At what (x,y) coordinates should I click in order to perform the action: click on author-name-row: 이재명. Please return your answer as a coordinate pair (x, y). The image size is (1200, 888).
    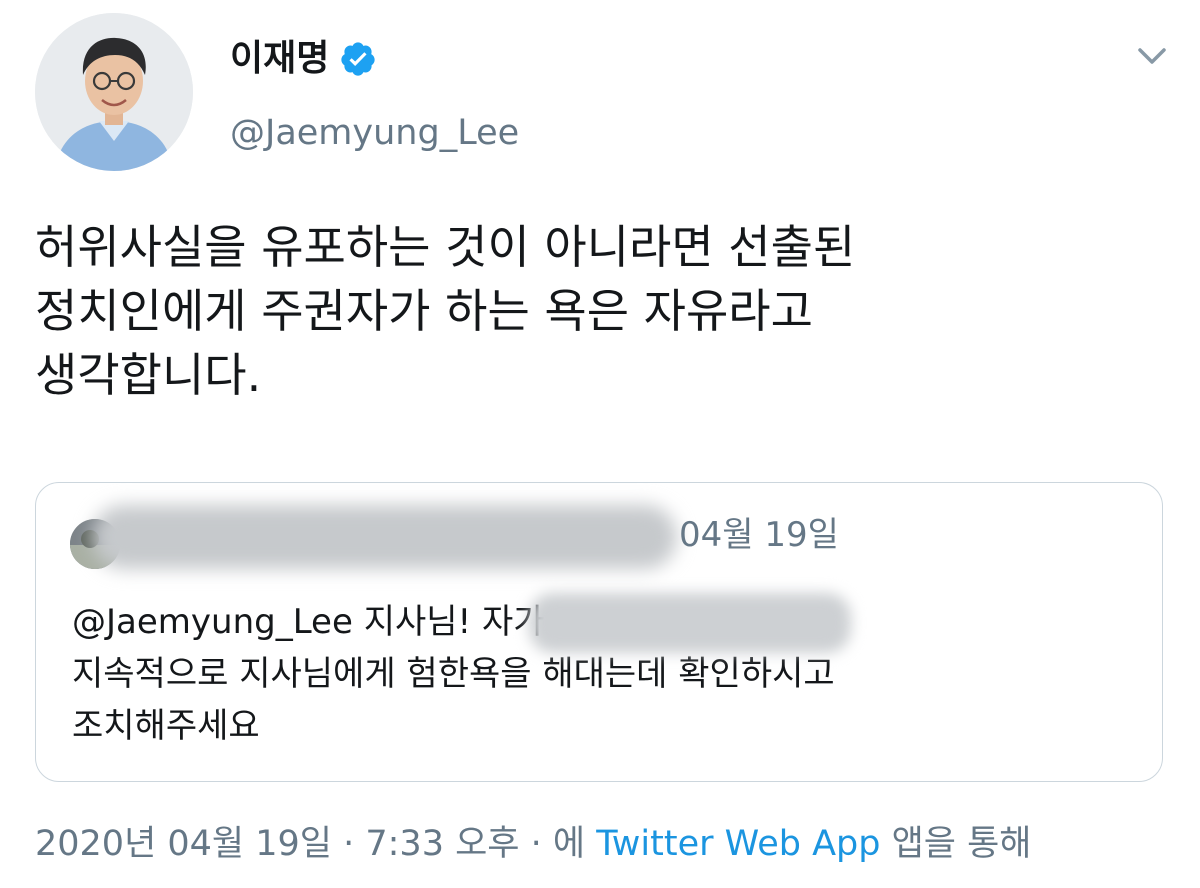
    Looking at the image, I should click on (303, 59).